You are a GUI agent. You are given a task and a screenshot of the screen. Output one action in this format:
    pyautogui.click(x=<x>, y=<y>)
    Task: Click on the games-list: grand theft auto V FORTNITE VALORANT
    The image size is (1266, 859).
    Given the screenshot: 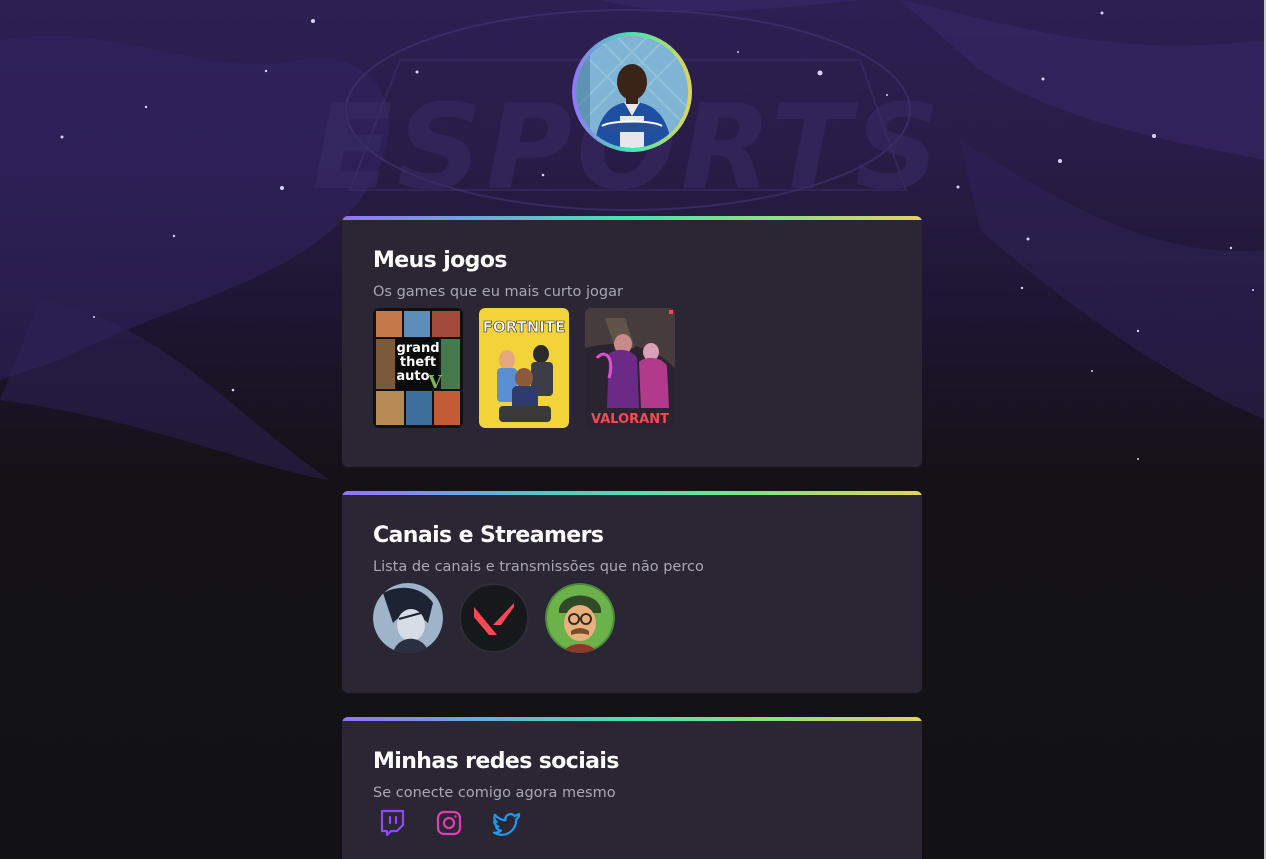 What is the action you would take?
    pyautogui.click(x=524, y=368)
    